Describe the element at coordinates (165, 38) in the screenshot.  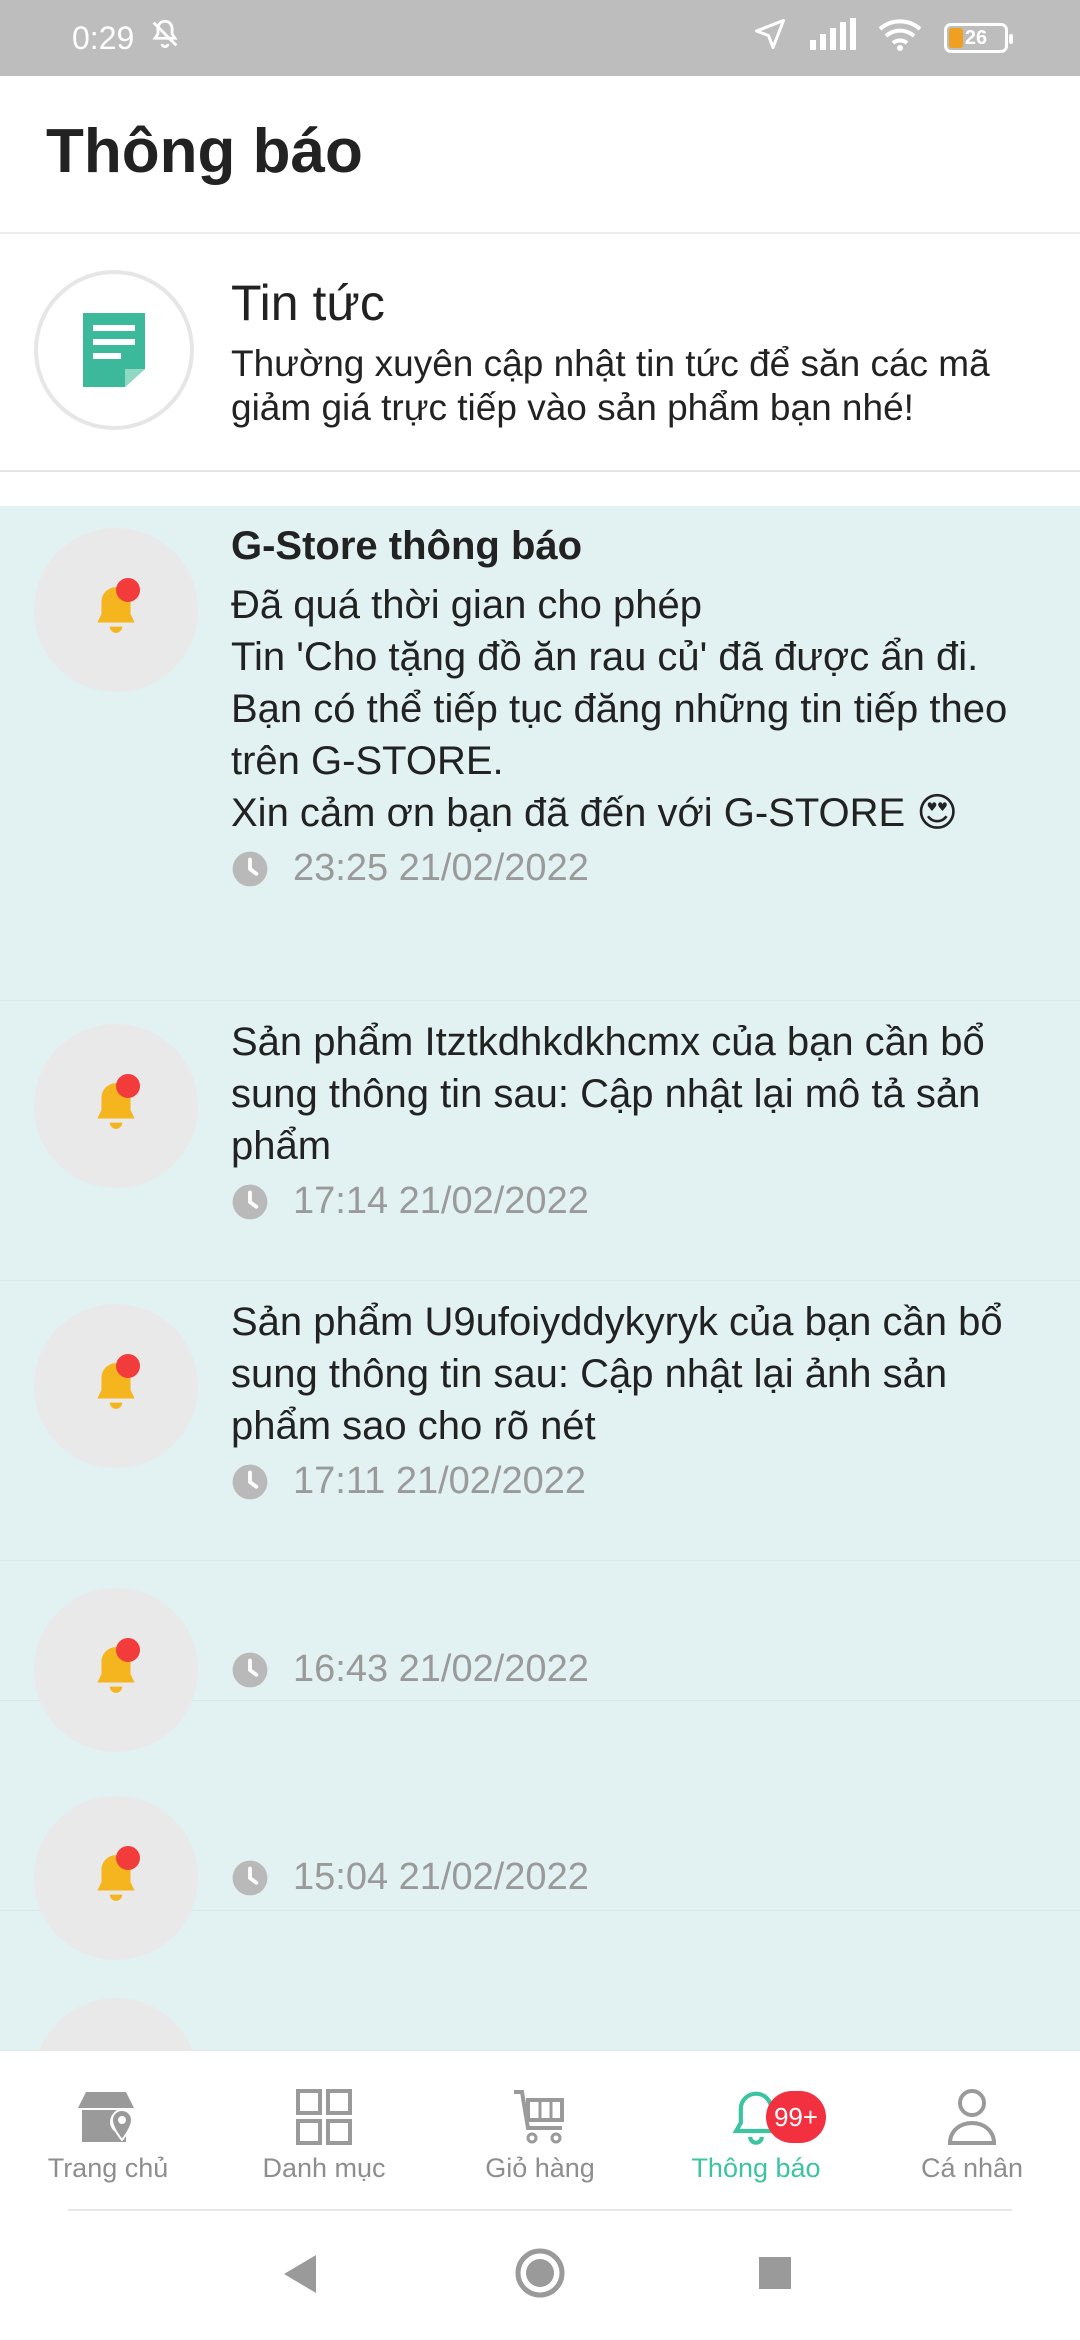
I see `mute-icon` at that location.